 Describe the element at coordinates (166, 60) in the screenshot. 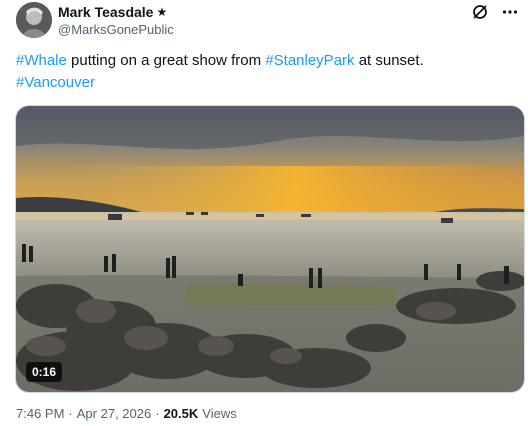

I see `tweet-text-part: putting on a great show from` at that location.